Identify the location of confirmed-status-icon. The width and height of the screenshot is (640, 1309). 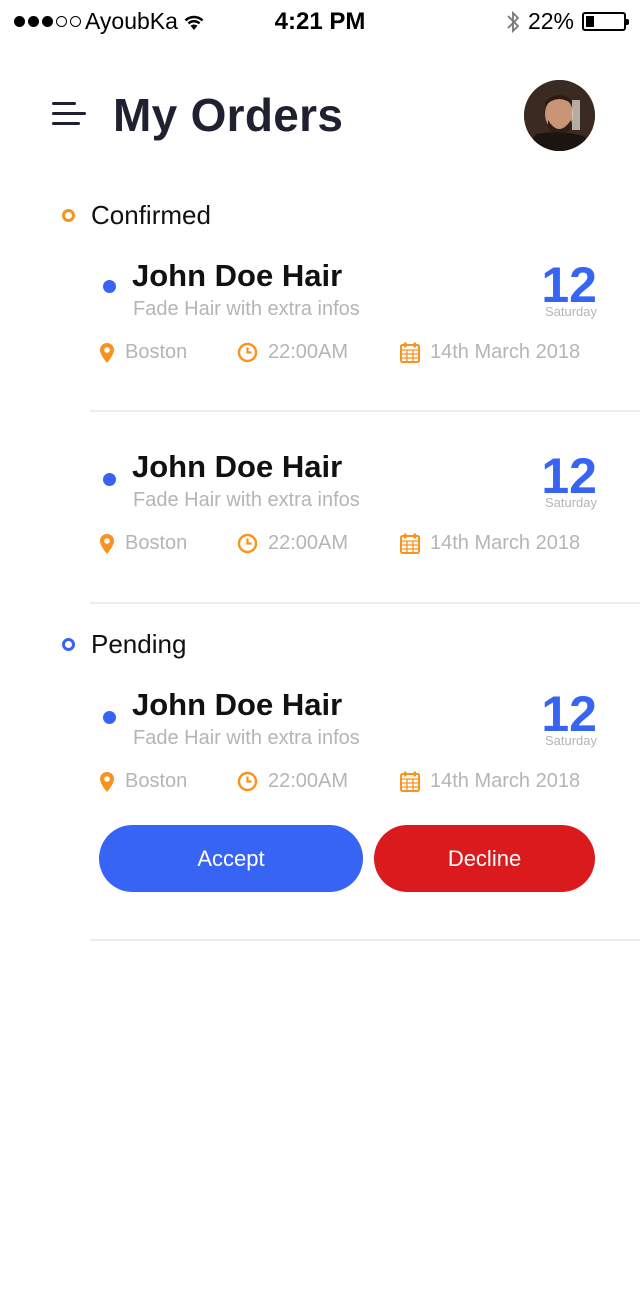
(68, 215).